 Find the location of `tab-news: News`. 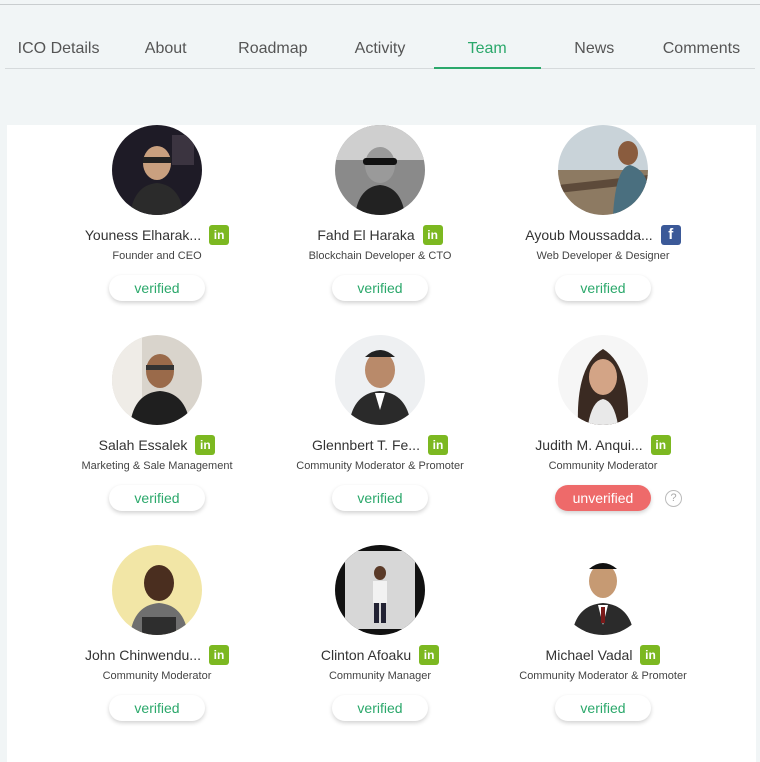

tab-news: News is located at coordinates (594, 49).